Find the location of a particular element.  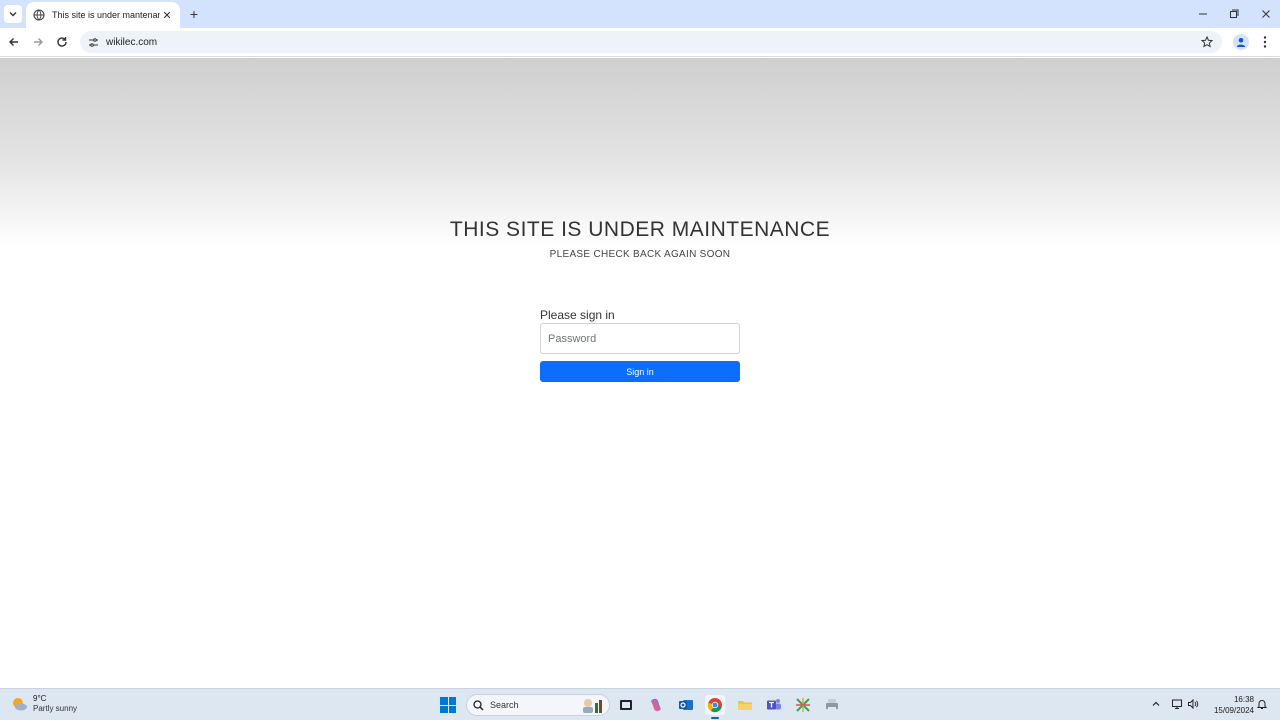

browser-tab: This site is under mantenance ✕ is located at coordinates (103, 15).